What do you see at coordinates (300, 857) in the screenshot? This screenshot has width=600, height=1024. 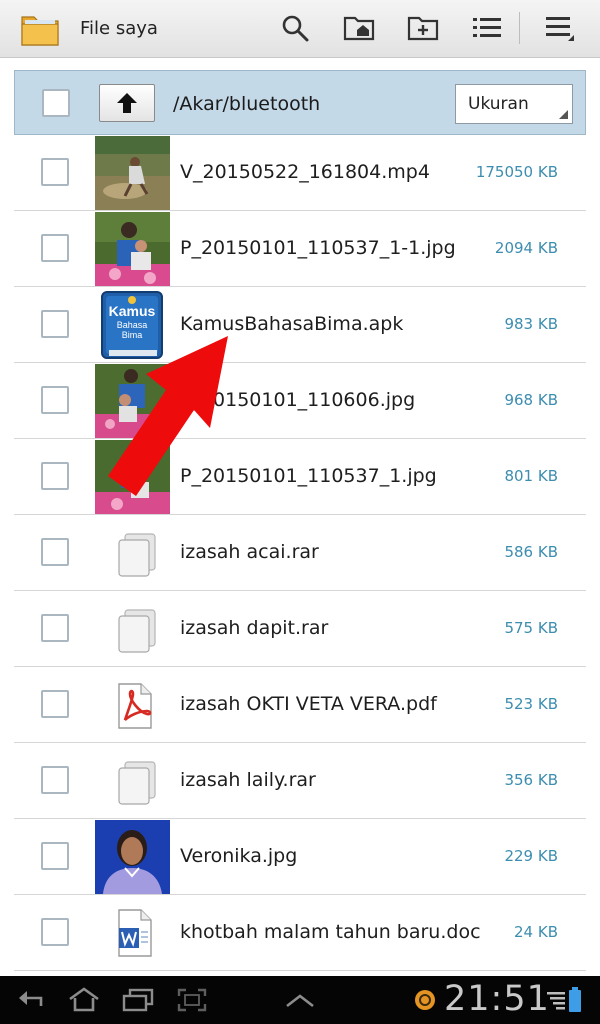 I see `list-item: Veronika.jpg 229 KB` at bounding box center [300, 857].